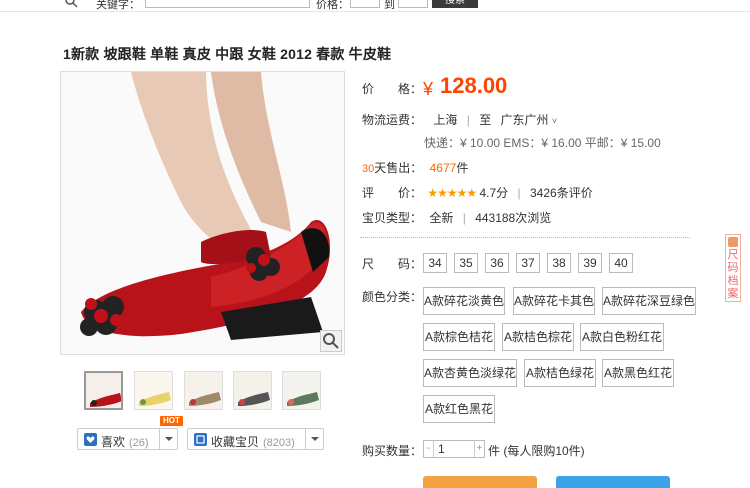 The image size is (750, 488). Describe the element at coordinates (445, 120) in the screenshot. I see `ship-from: 上海` at that location.